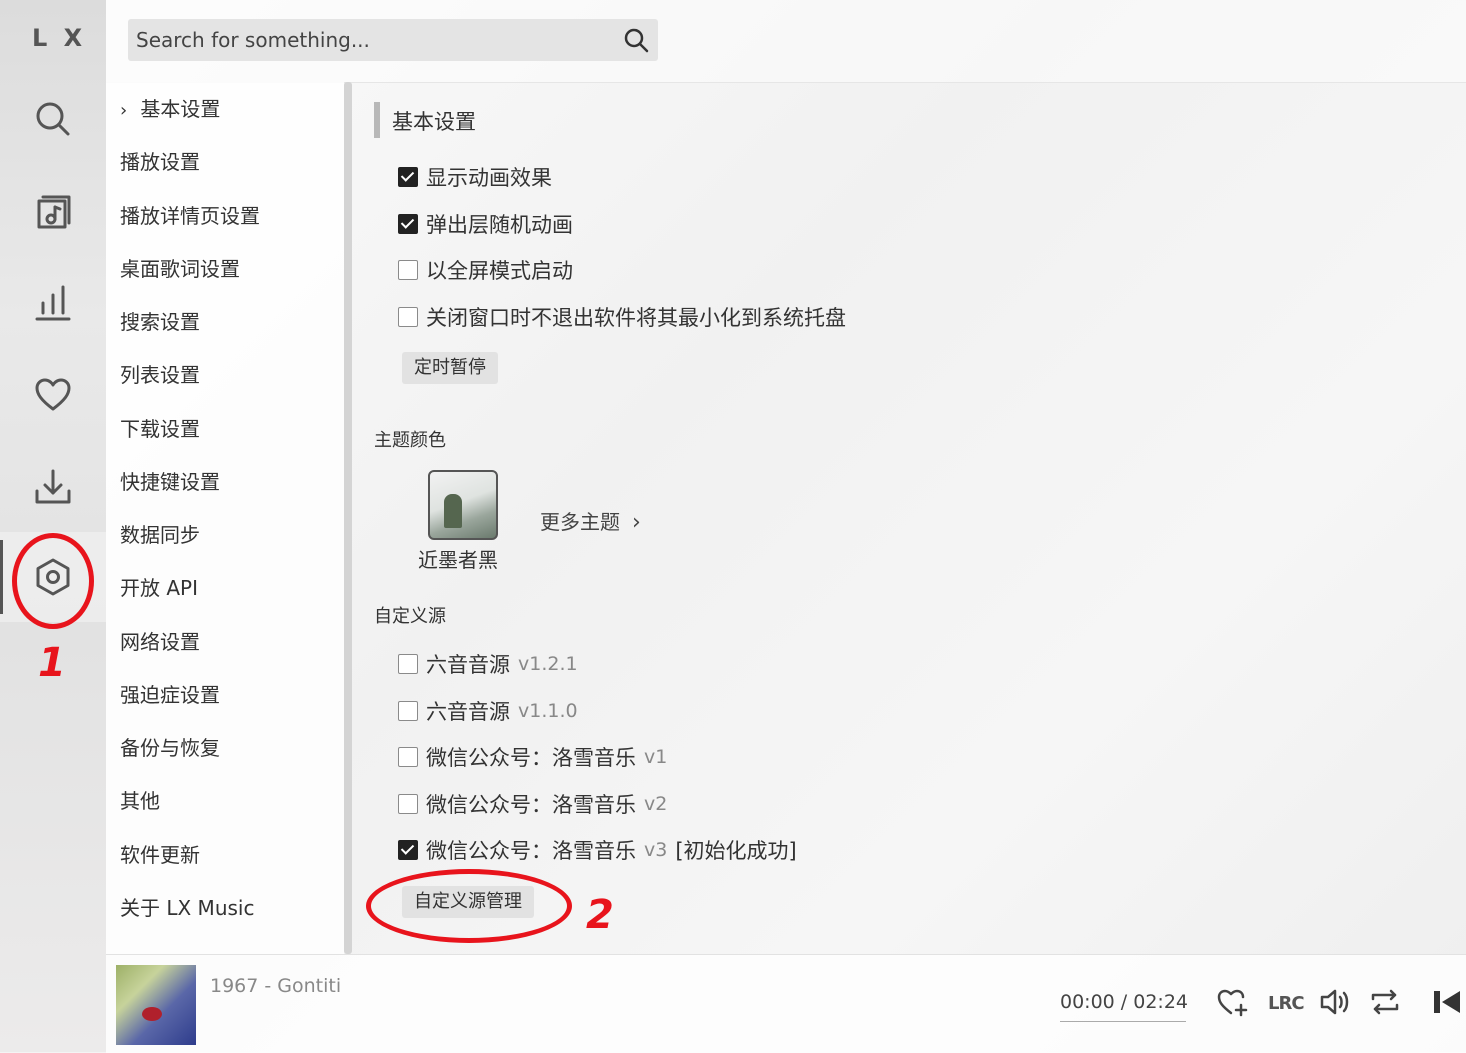 The width and height of the screenshot is (1466, 1053). What do you see at coordinates (156, 1005) in the screenshot?
I see `album-cover` at bounding box center [156, 1005].